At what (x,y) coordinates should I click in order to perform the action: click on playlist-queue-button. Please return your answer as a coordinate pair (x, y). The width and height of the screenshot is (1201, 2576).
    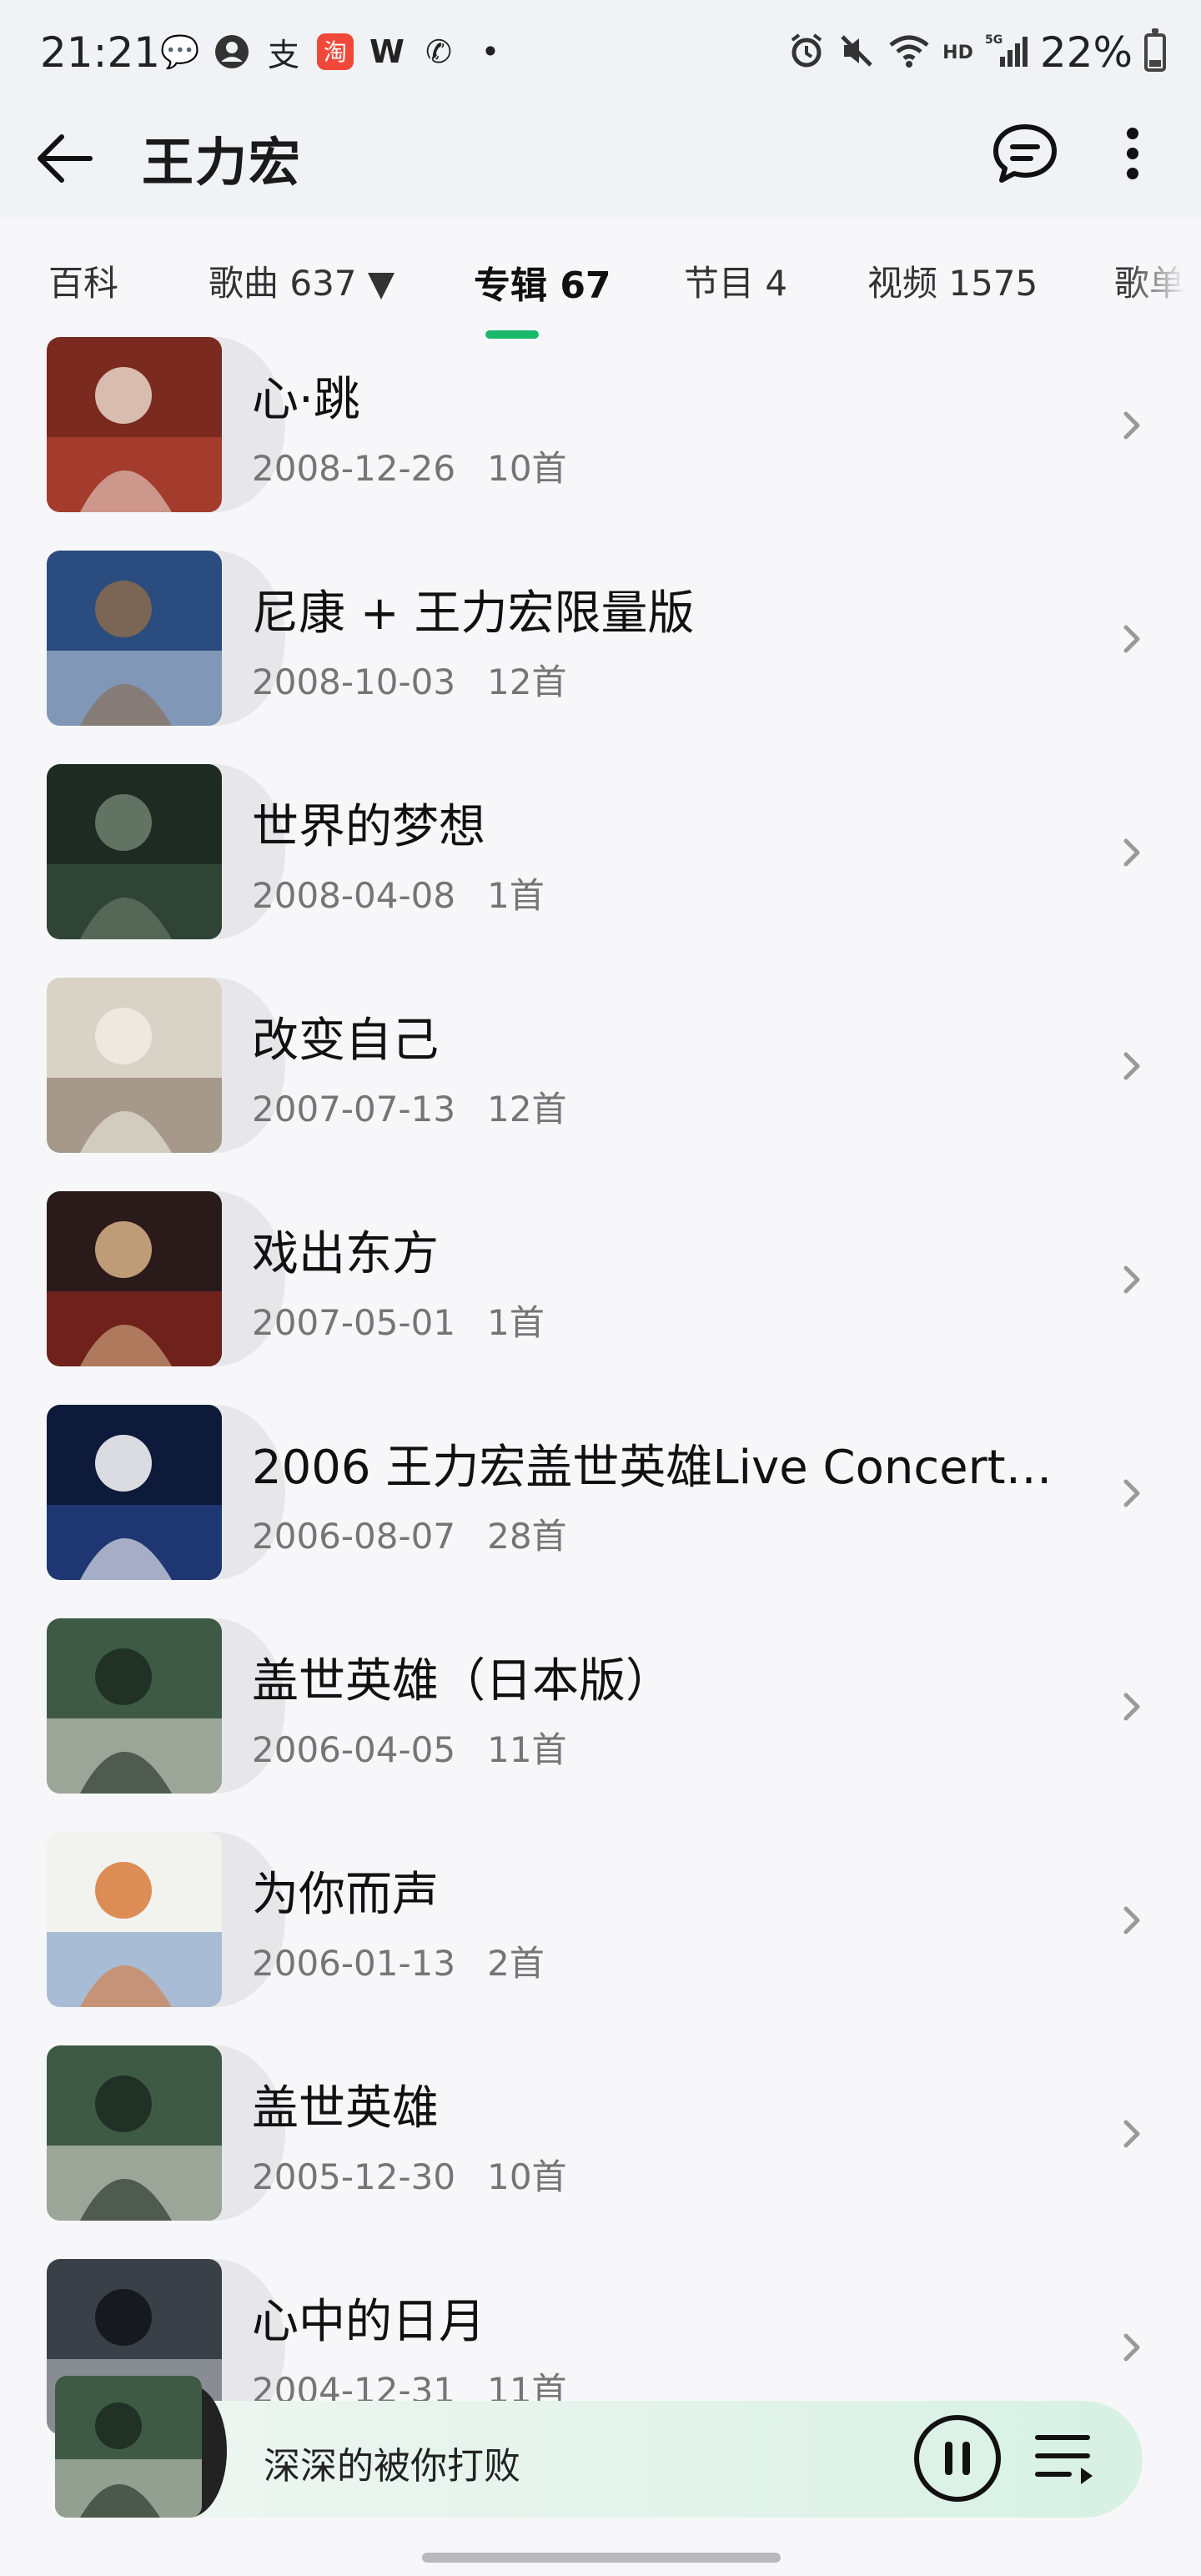
    Looking at the image, I should click on (1066, 2457).